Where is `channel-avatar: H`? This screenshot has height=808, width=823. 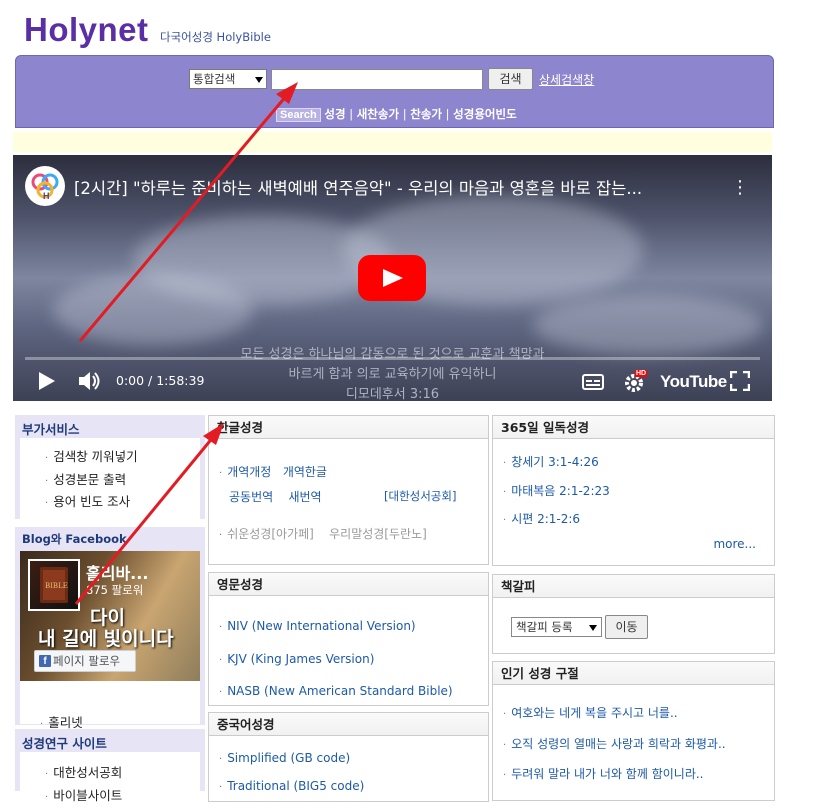 channel-avatar: H is located at coordinates (45, 186).